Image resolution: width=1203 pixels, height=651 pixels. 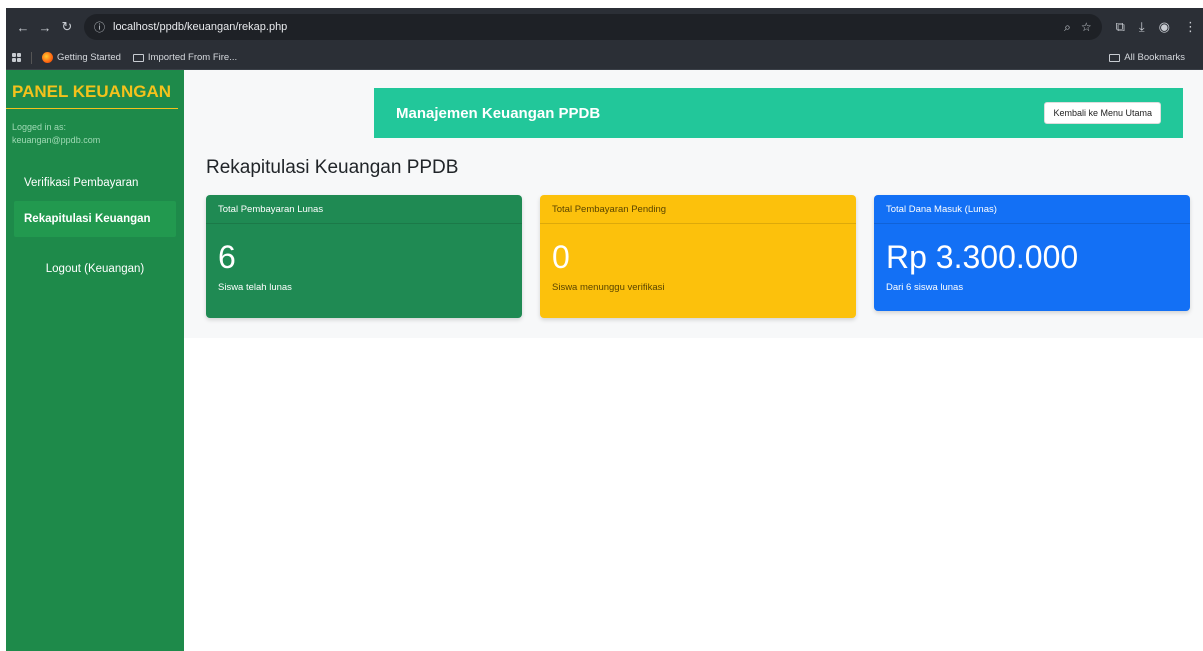 I want to click on download-icon: ⤓, so click(x=1142, y=27).